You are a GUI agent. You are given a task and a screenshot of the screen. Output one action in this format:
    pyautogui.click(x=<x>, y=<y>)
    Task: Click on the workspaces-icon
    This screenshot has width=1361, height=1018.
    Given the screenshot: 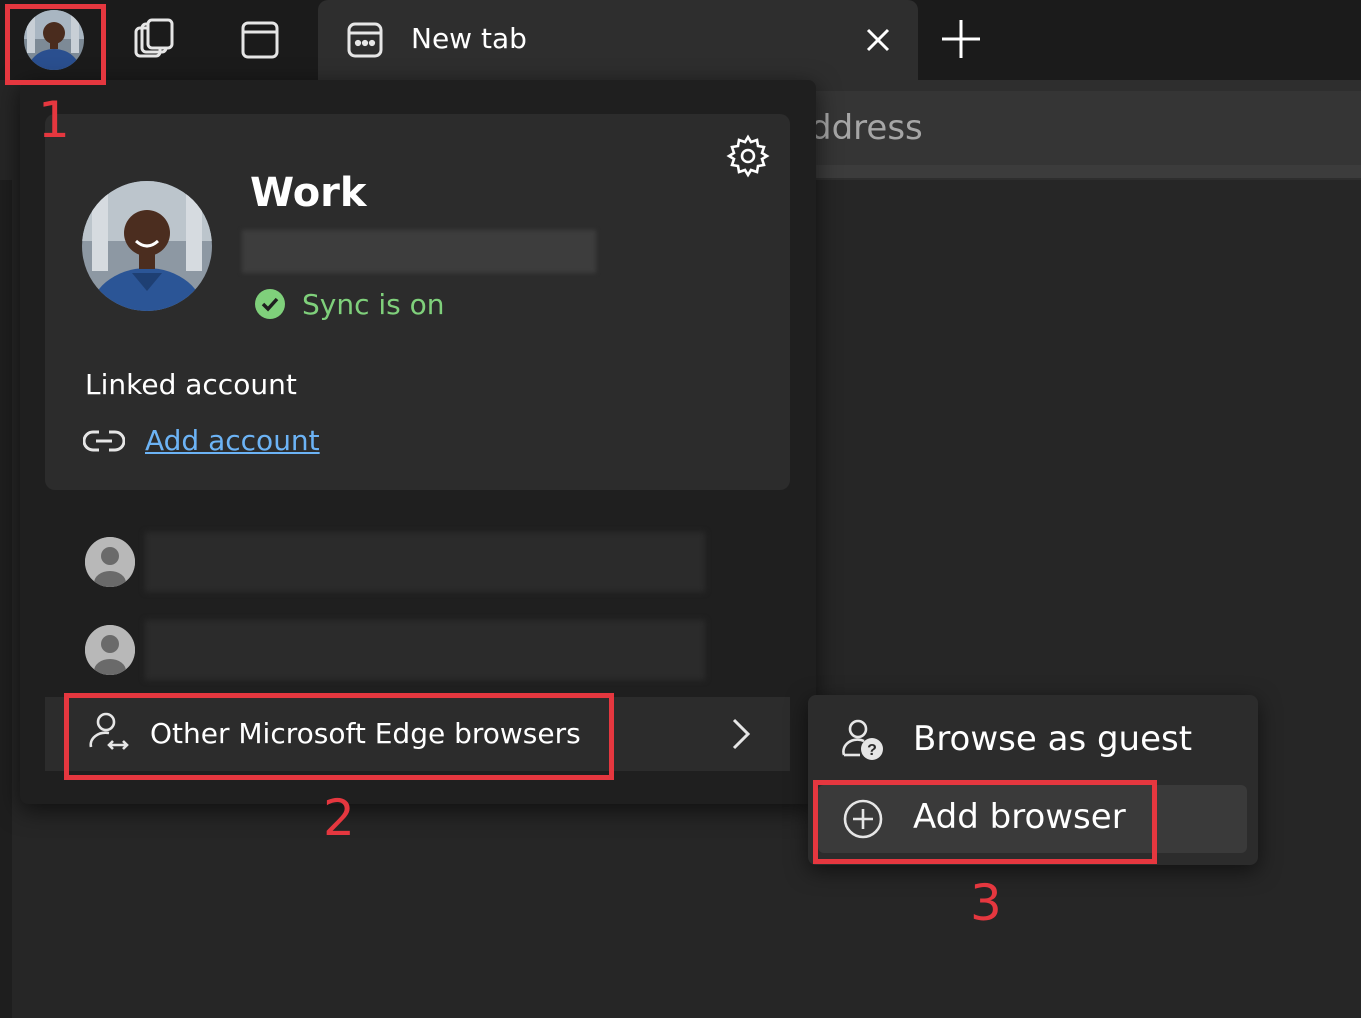 What is the action you would take?
    pyautogui.click(x=154, y=38)
    